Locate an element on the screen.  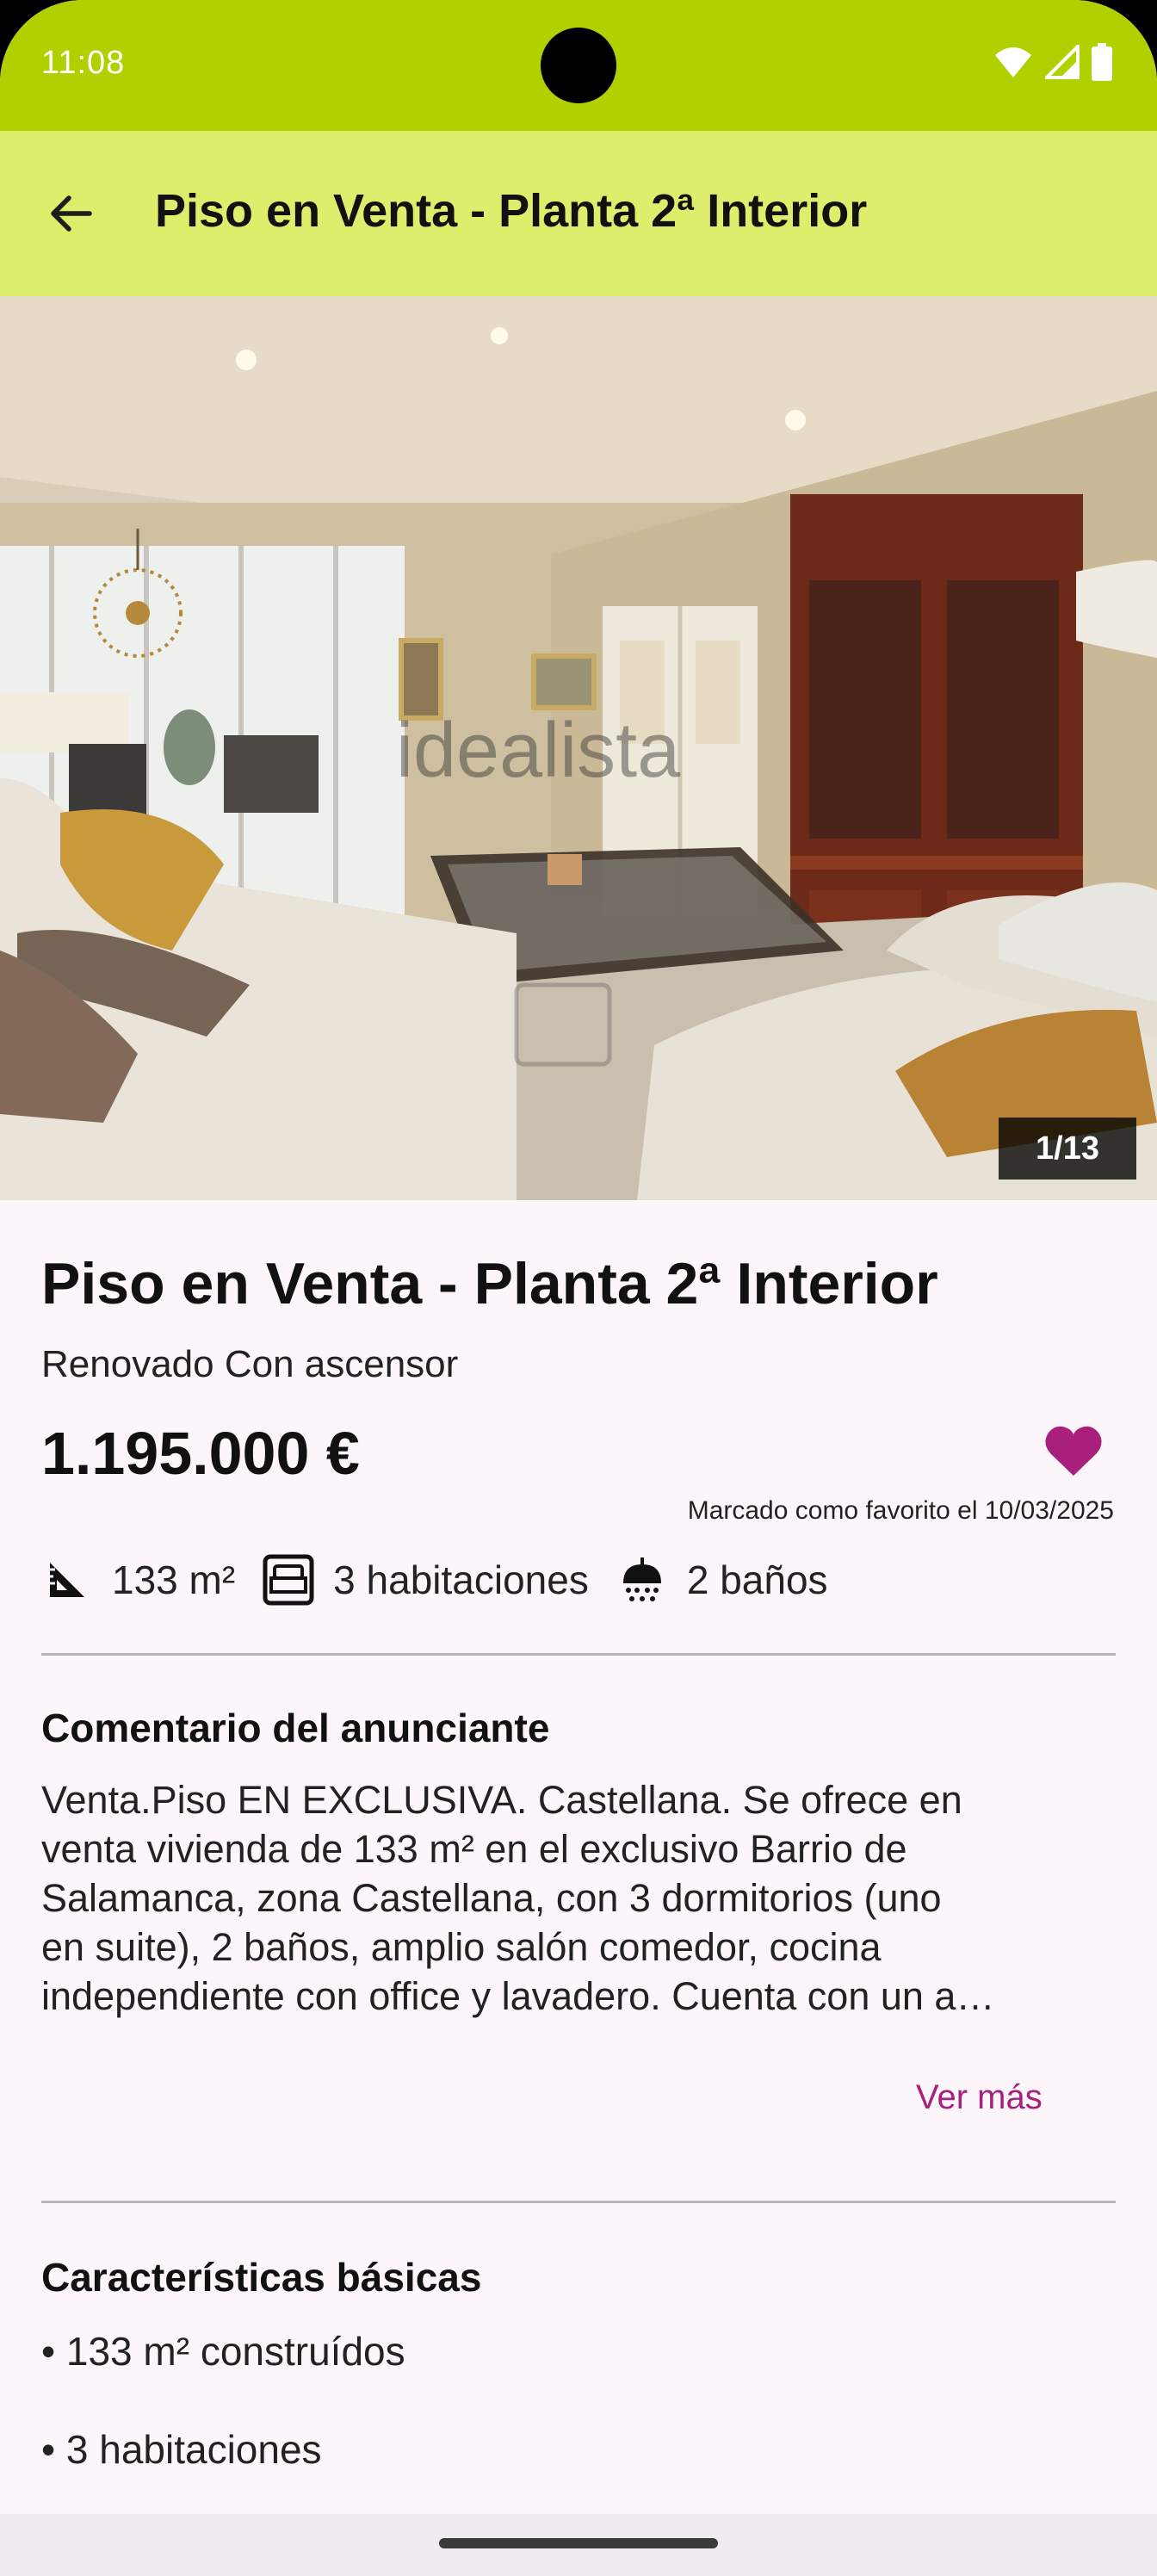
ruler-triangle-icon is located at coordinates (67, 1580).